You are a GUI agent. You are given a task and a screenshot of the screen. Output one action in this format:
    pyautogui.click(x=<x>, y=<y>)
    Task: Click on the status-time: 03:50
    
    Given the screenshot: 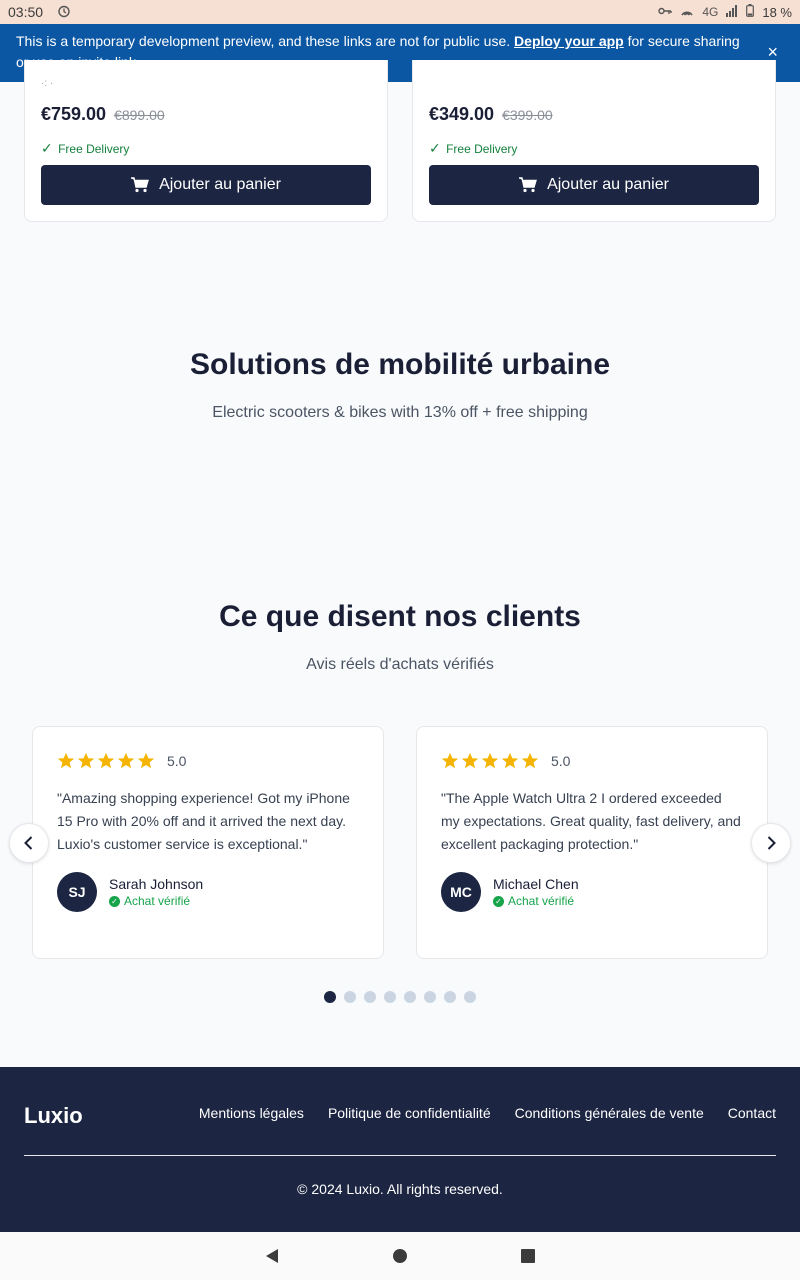 What is the action you would take?
    pyautogui.click(x=26, y=12)
    